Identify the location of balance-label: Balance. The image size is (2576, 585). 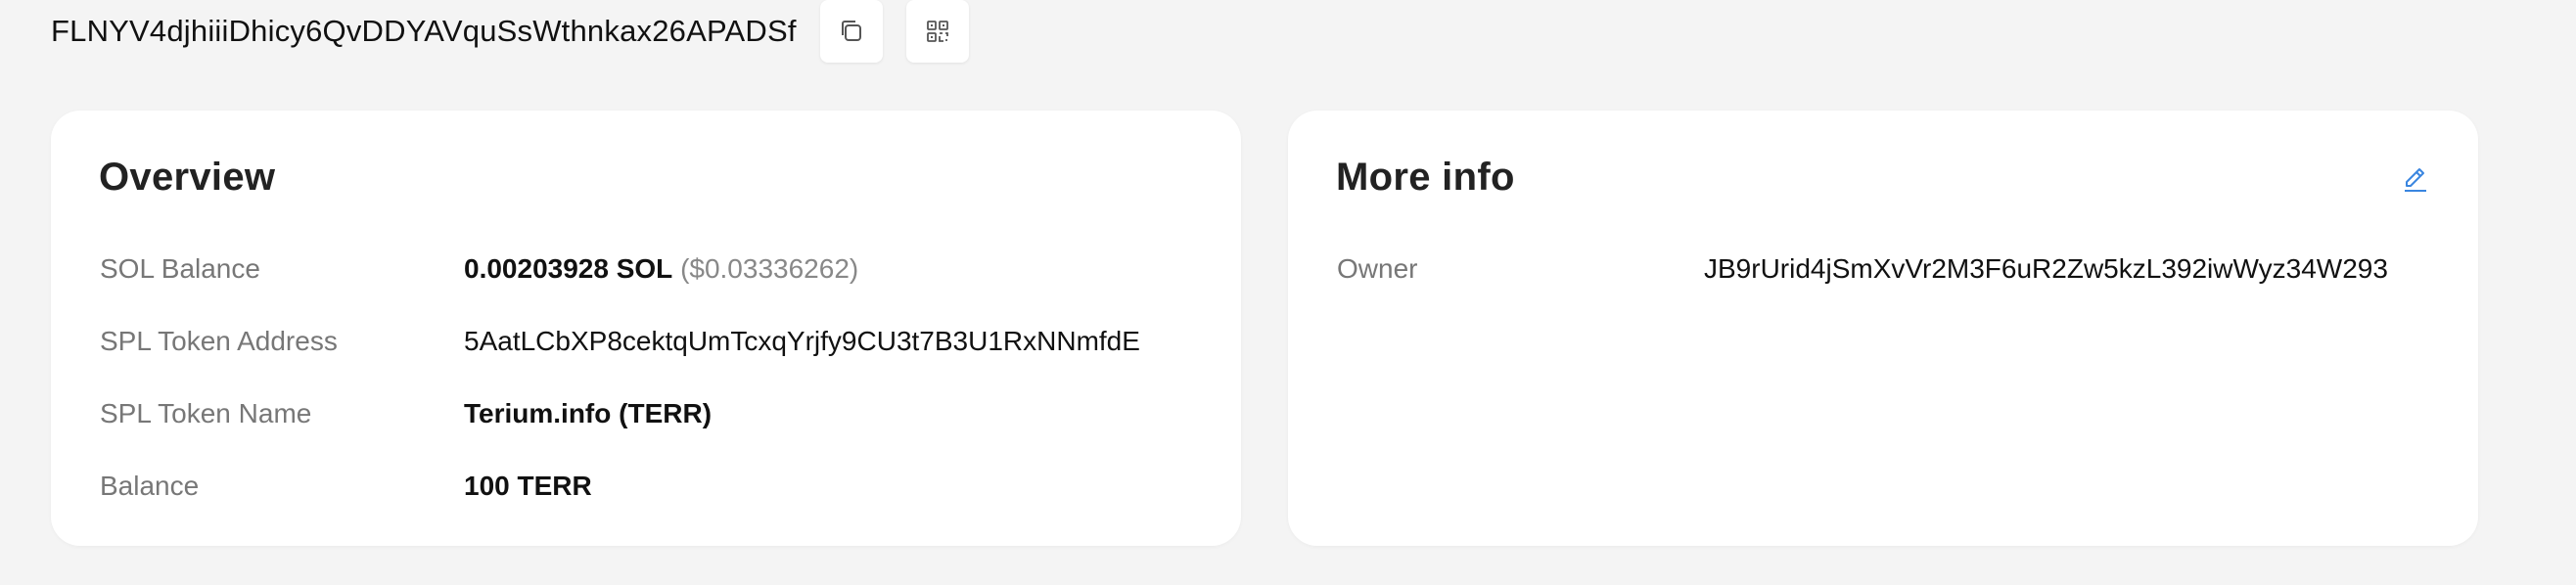
(150, 486).